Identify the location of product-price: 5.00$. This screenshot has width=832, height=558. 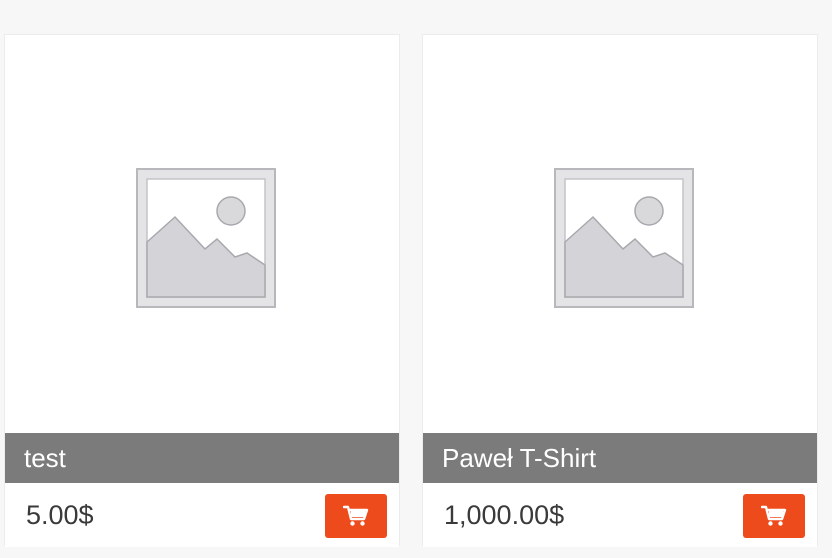
(60, 515).